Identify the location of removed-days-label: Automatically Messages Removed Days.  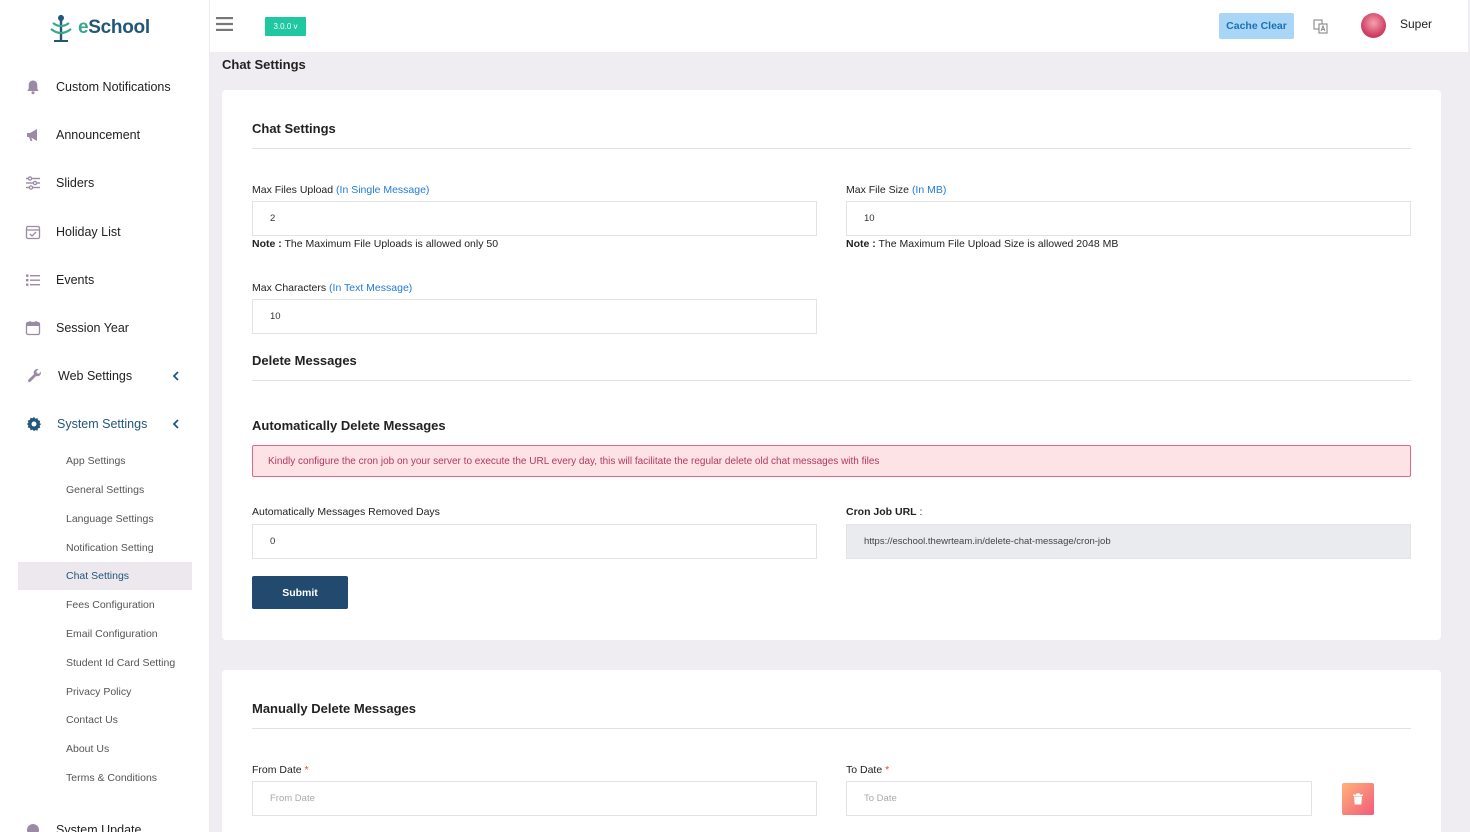
(346, 512).